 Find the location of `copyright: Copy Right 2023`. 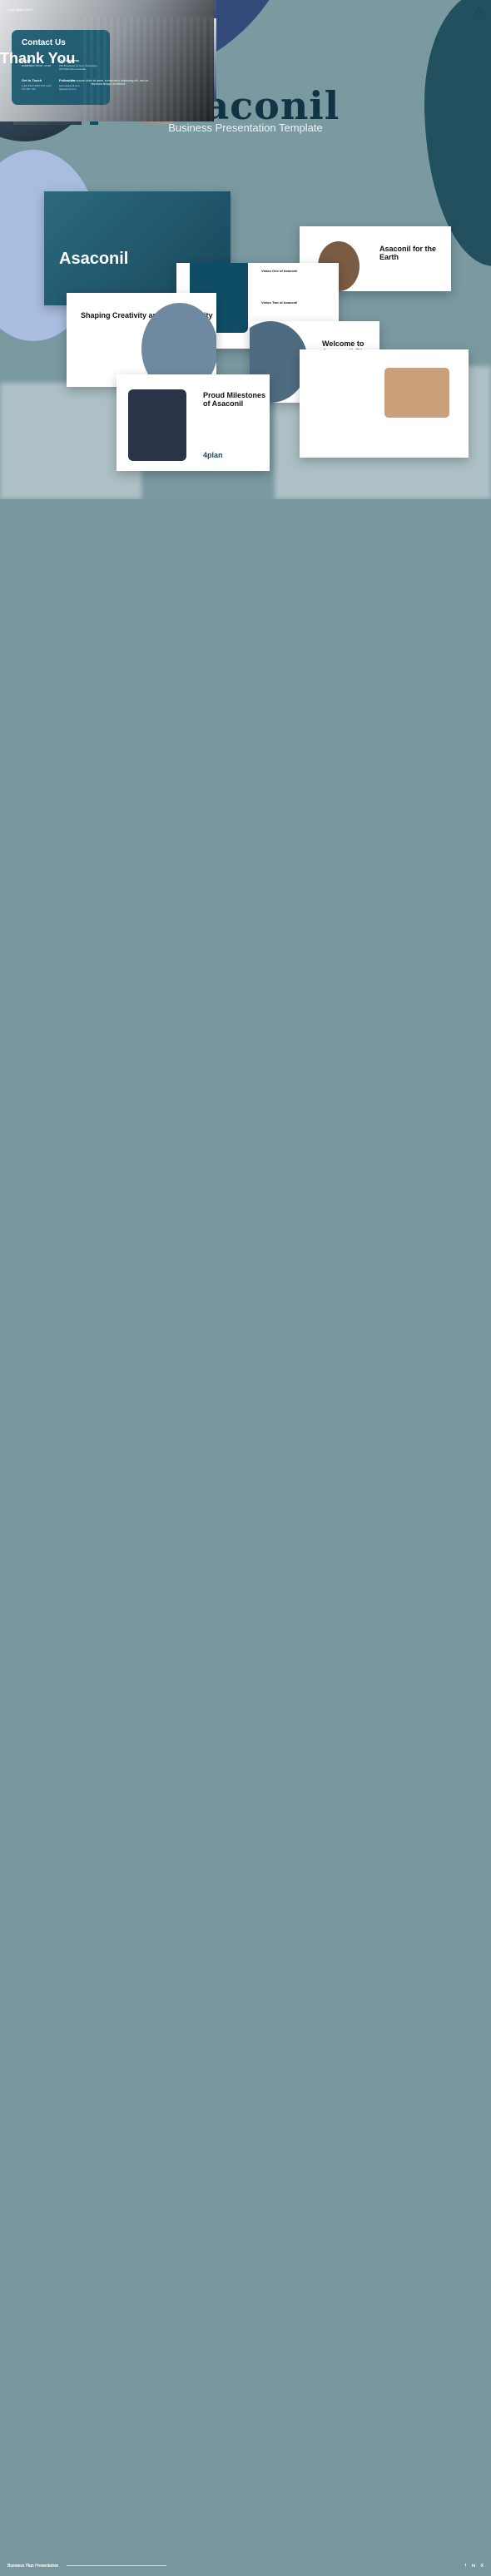

copyright: Copy Right 2023 is located at coordinates (19, 9).